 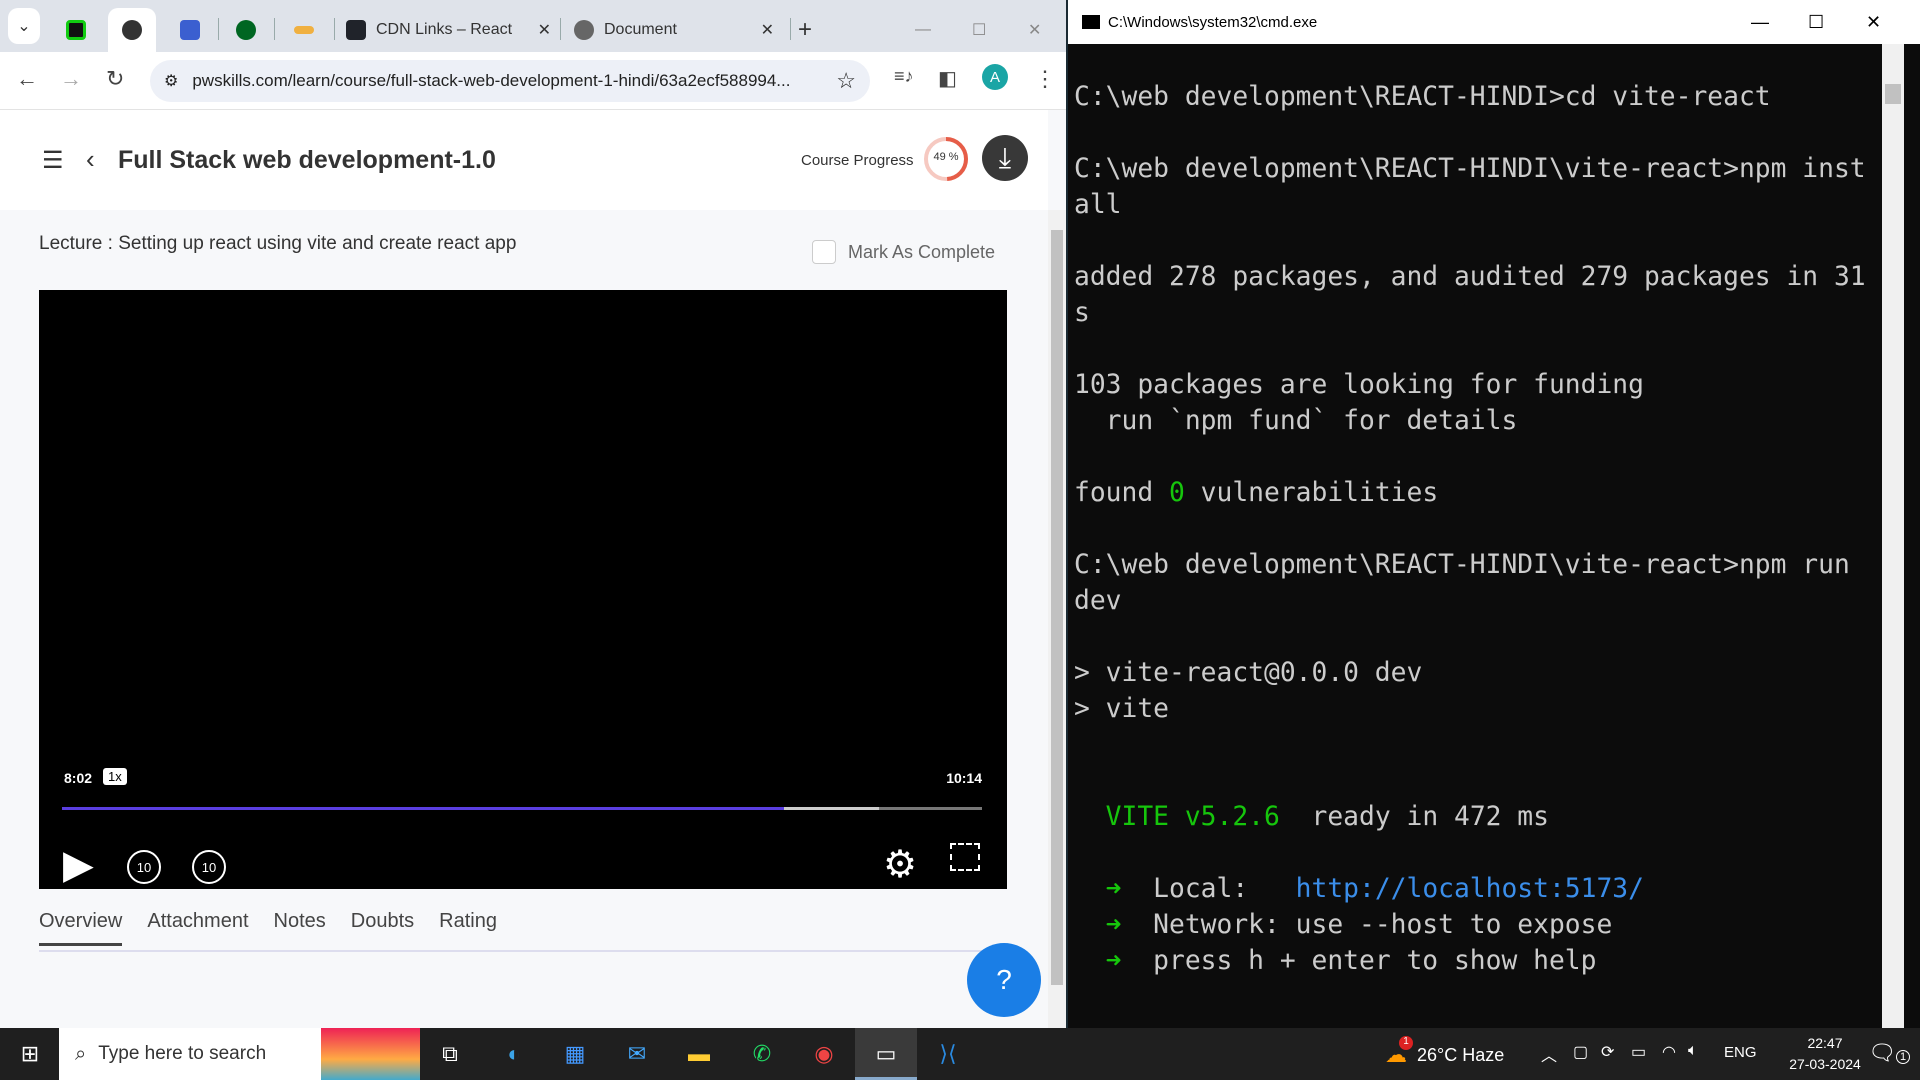 What do you see at coordinates (1494, 22) in the screenshot?
I see `cmd-titlebar: C:\Windows\system32\cmd.exe — ☐ ✕` at bounding box center [1494, 22].